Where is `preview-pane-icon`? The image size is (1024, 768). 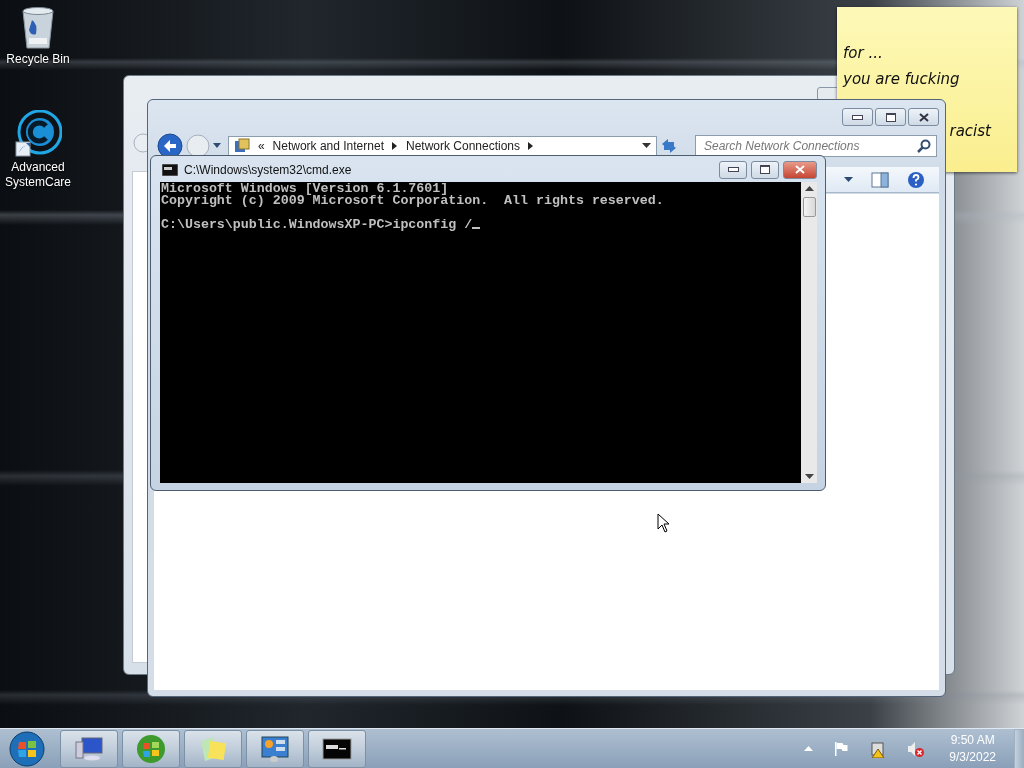 preview-pane-icon is located at coordinates (880, 179).